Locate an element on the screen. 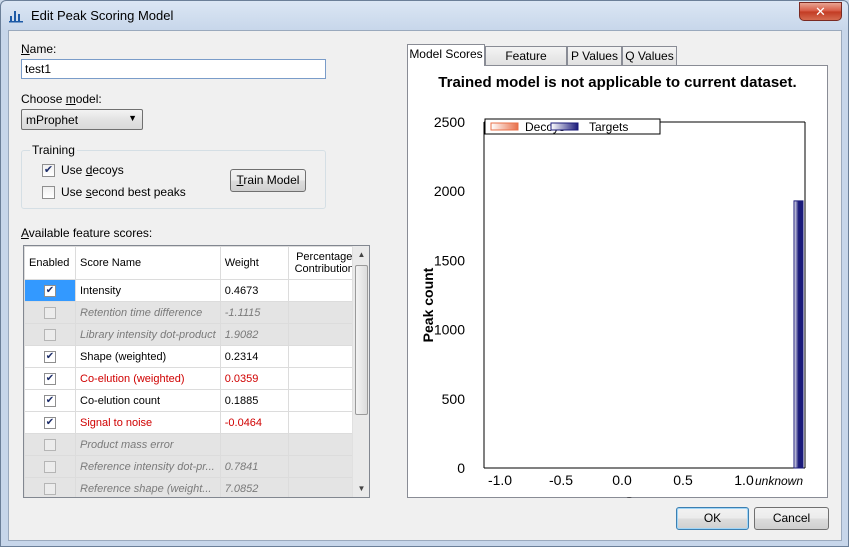 The image size is (849, 547). bar-targets is located at coordinates (798, 334).